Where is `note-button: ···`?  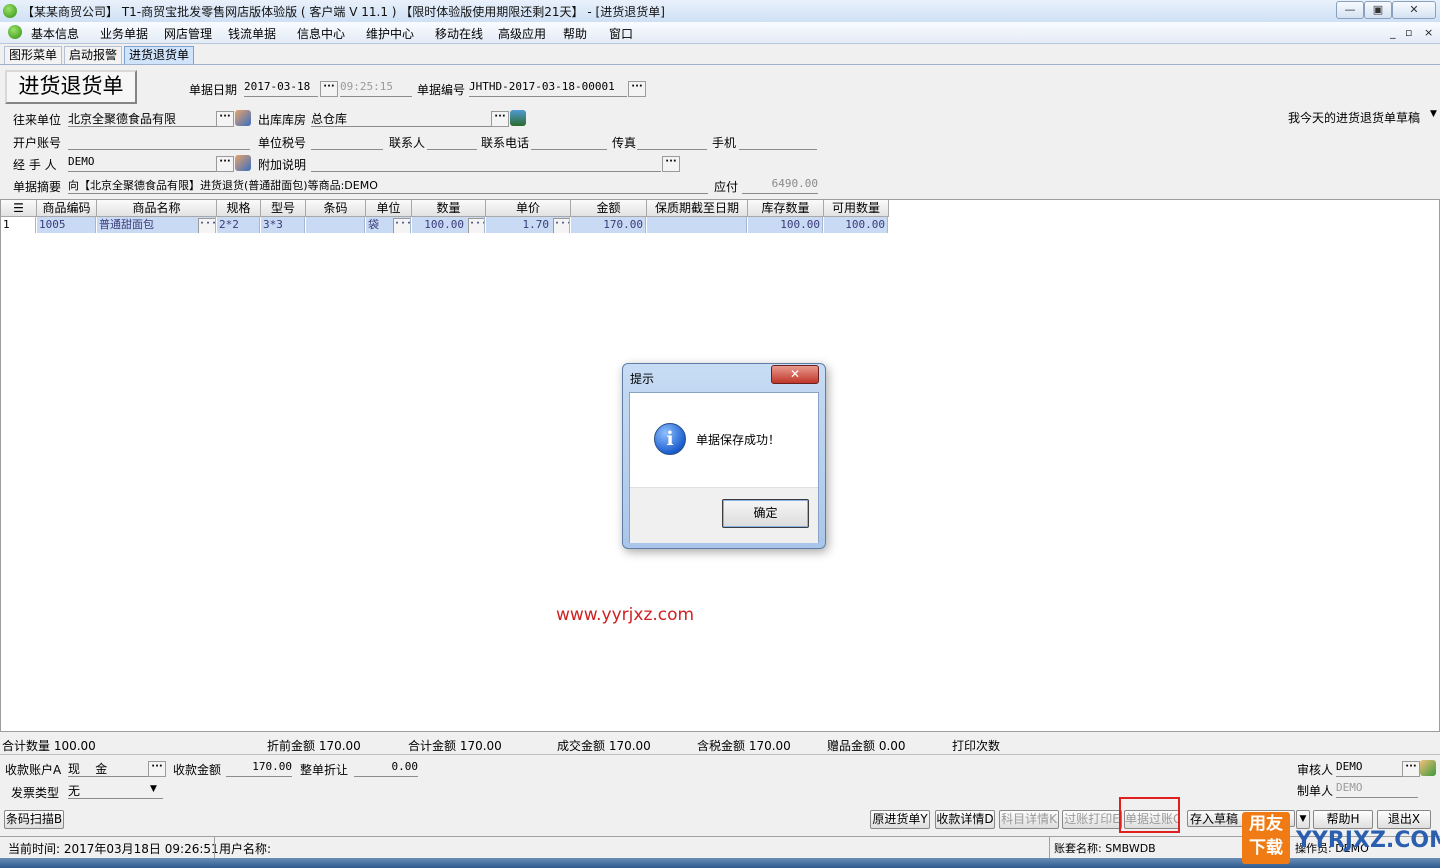 note-button: ··· is located at coordinates (671, 164).